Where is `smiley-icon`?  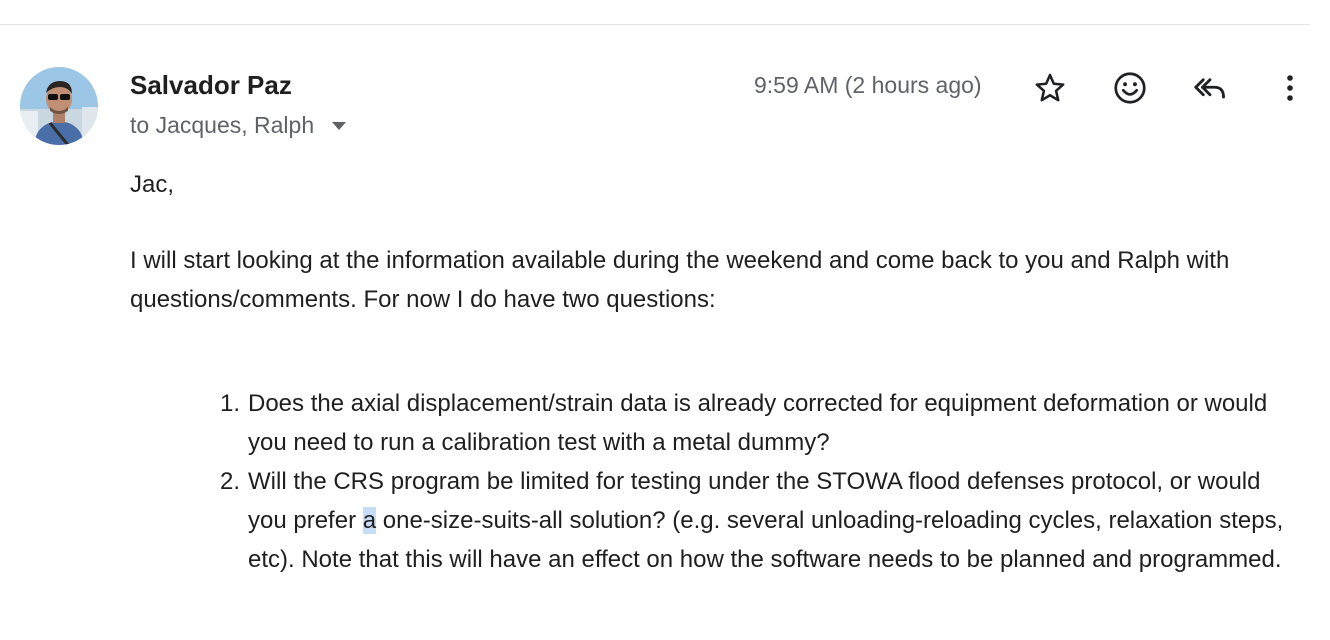
smiley-icon is located at coordinates (1130, 88).